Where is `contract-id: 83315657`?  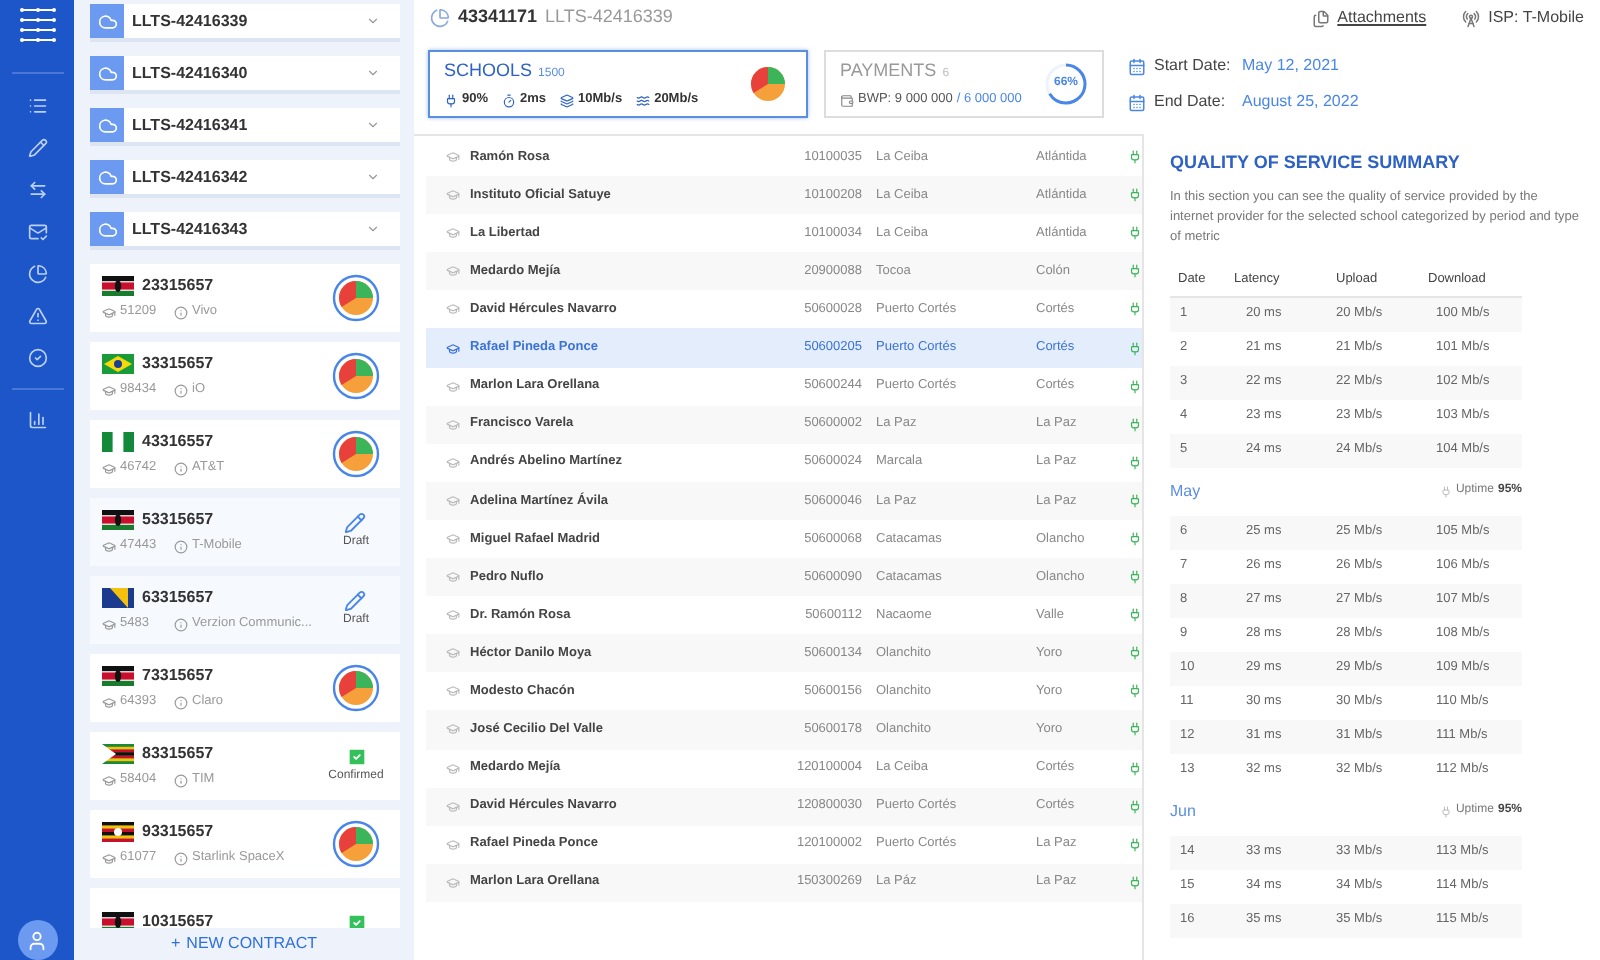 contract-id: 83315657 is located at coordinates (178, 754).